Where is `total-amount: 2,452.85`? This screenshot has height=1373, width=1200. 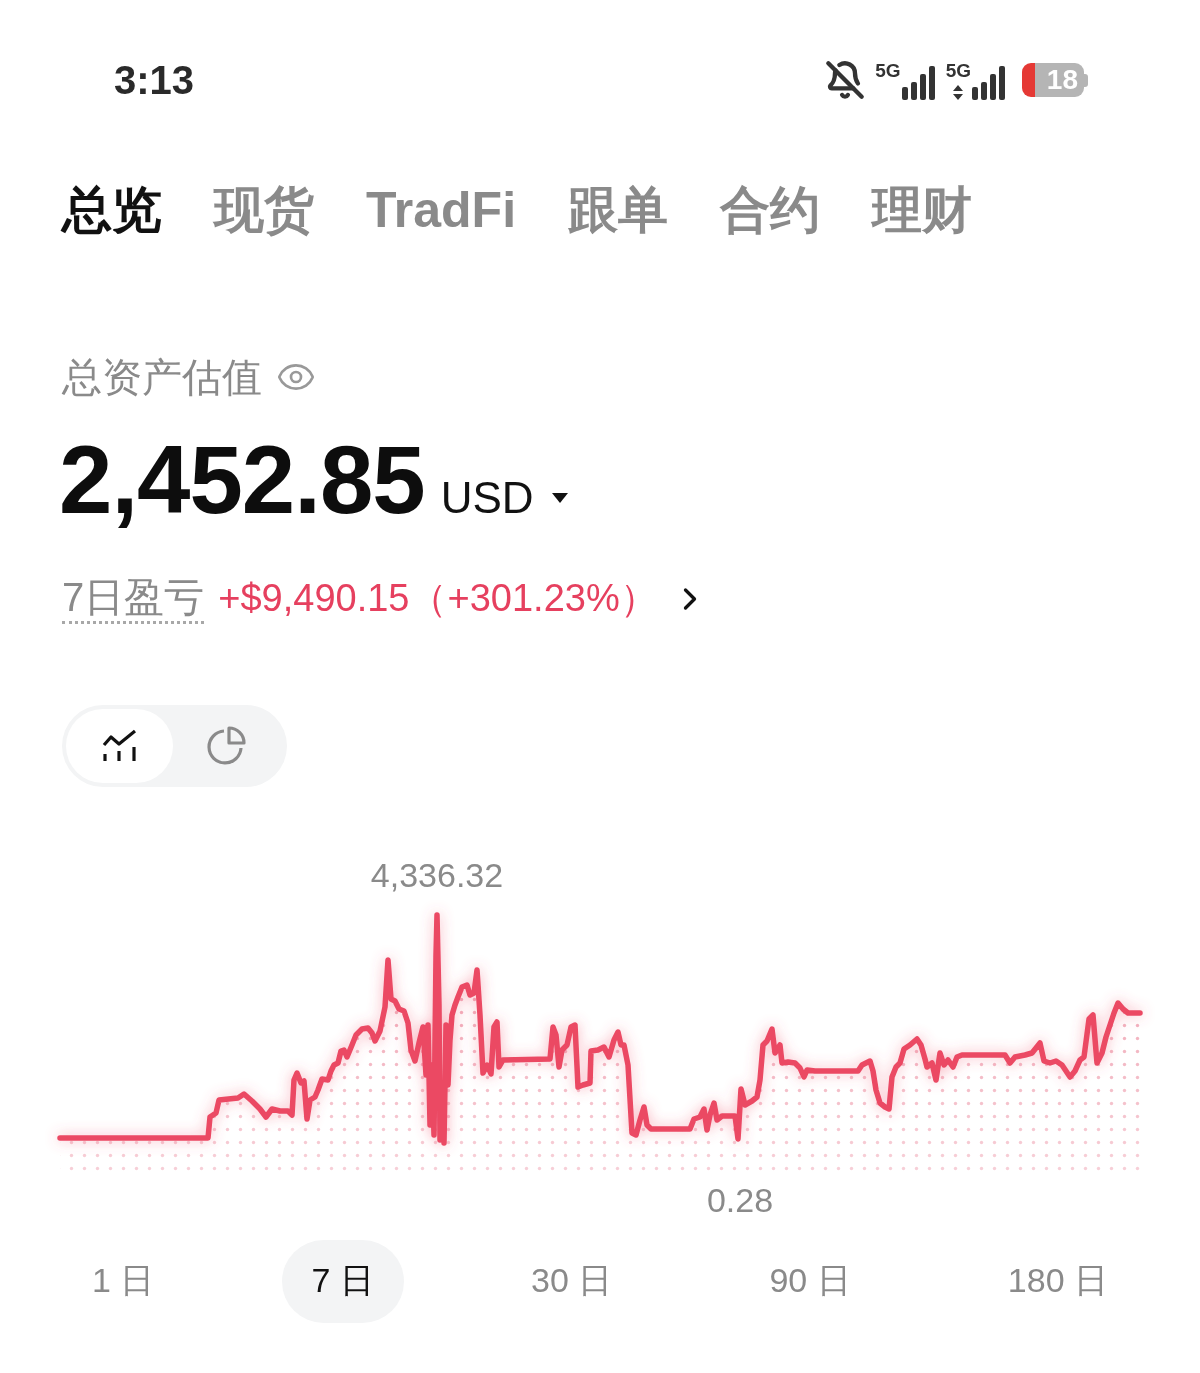 total-amount: 2,452.85 is located at coordinates (242, 480).